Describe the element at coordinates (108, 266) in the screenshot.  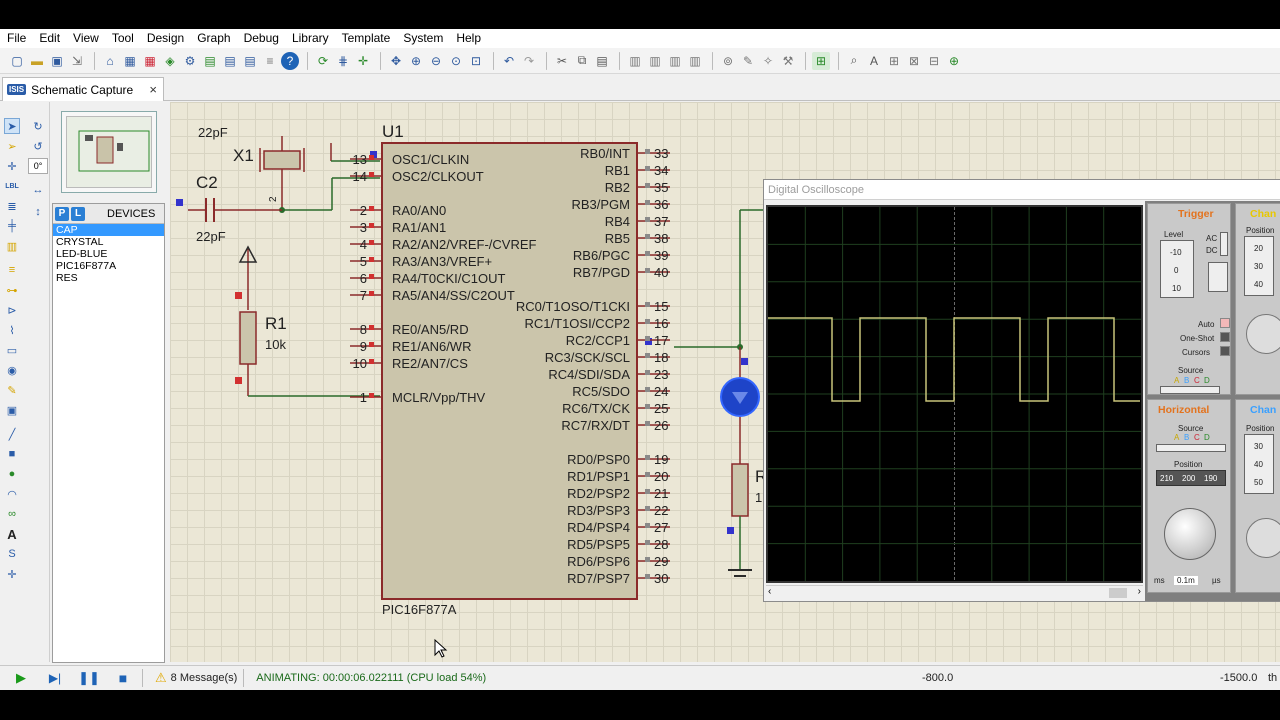
I see `device-item-pic16f877a: PIC16F877A` at that location.